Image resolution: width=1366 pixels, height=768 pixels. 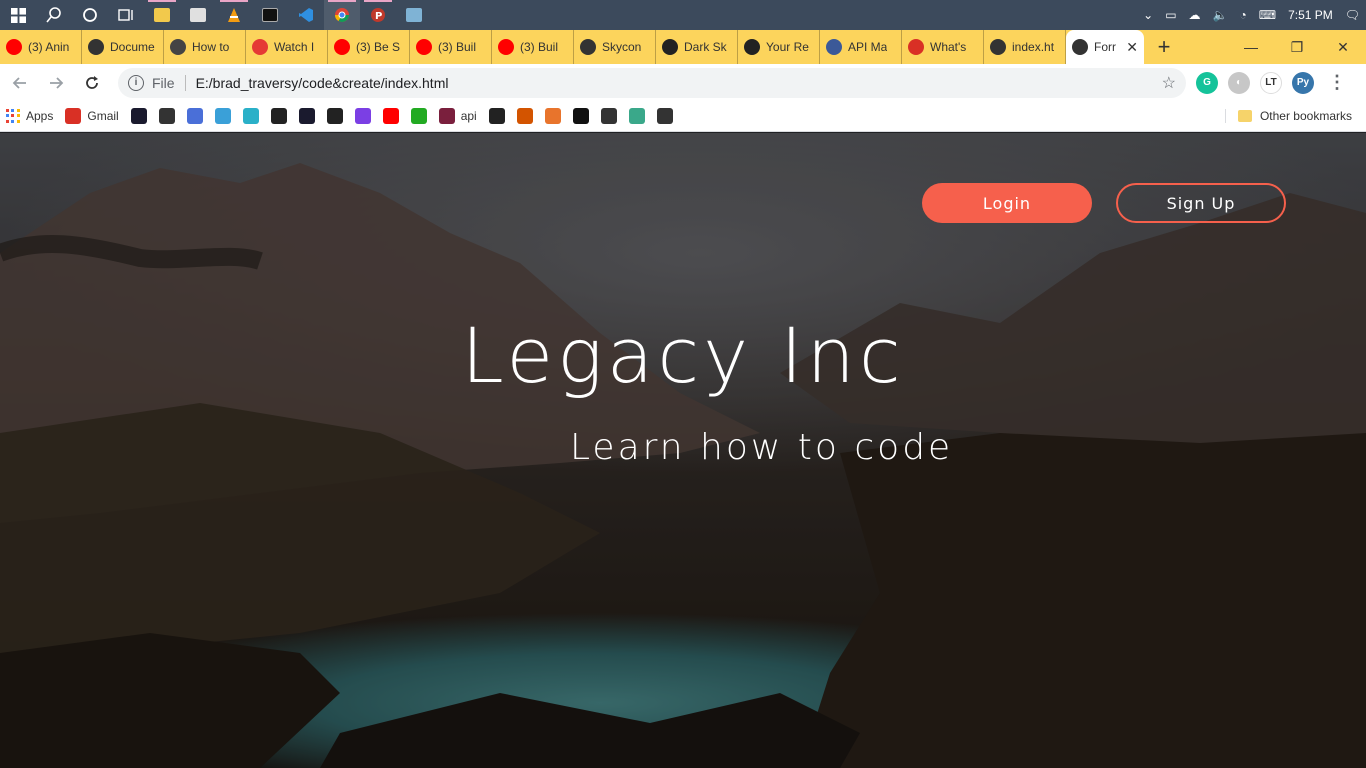 I want to click on browser-tab: Dark Sk, so click(x=697, y=47).